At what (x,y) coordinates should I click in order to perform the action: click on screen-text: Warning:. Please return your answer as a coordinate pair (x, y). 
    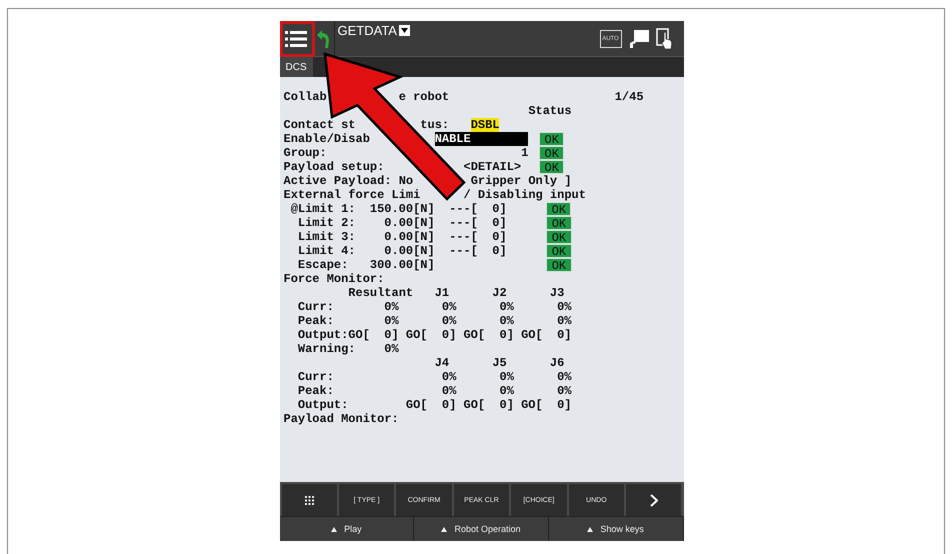
    Looking at the image, I should click on (327, 349).